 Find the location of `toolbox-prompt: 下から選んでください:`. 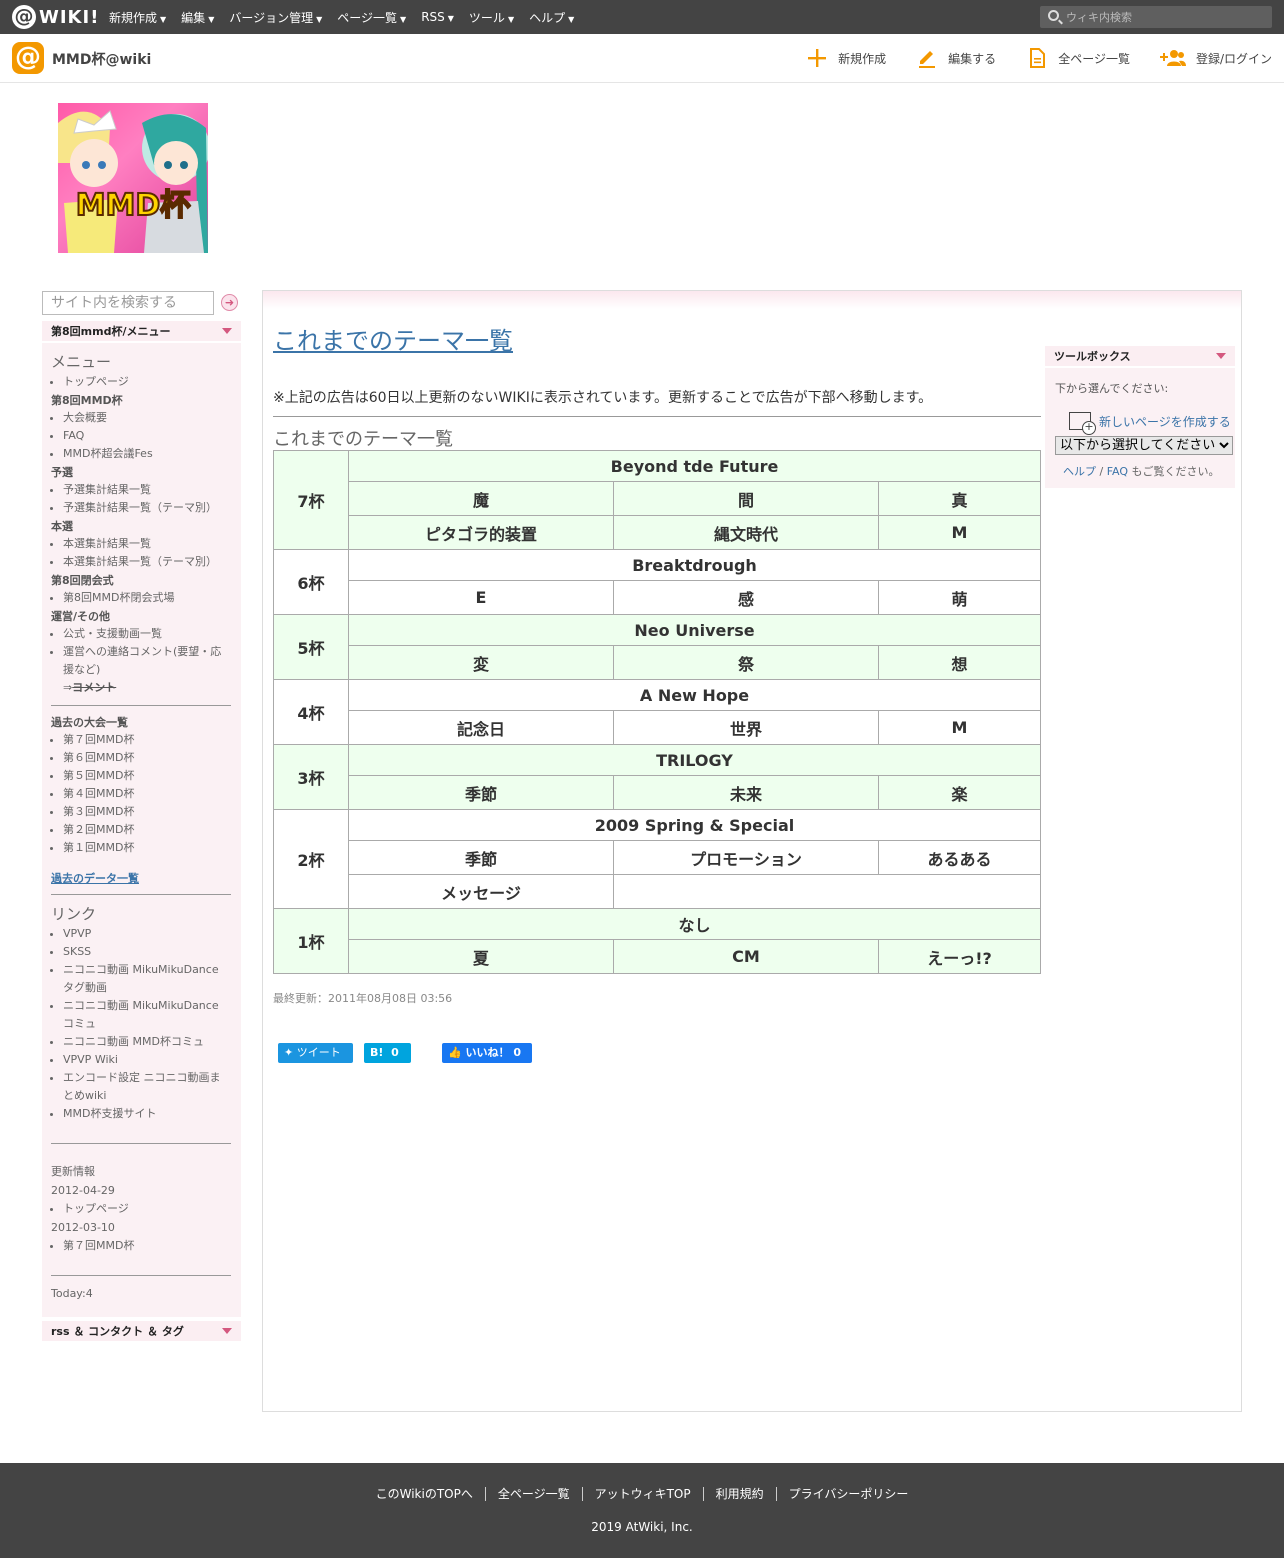

toolbox-prompt: 下から選んでください: is located at coordinates (1112, 388).